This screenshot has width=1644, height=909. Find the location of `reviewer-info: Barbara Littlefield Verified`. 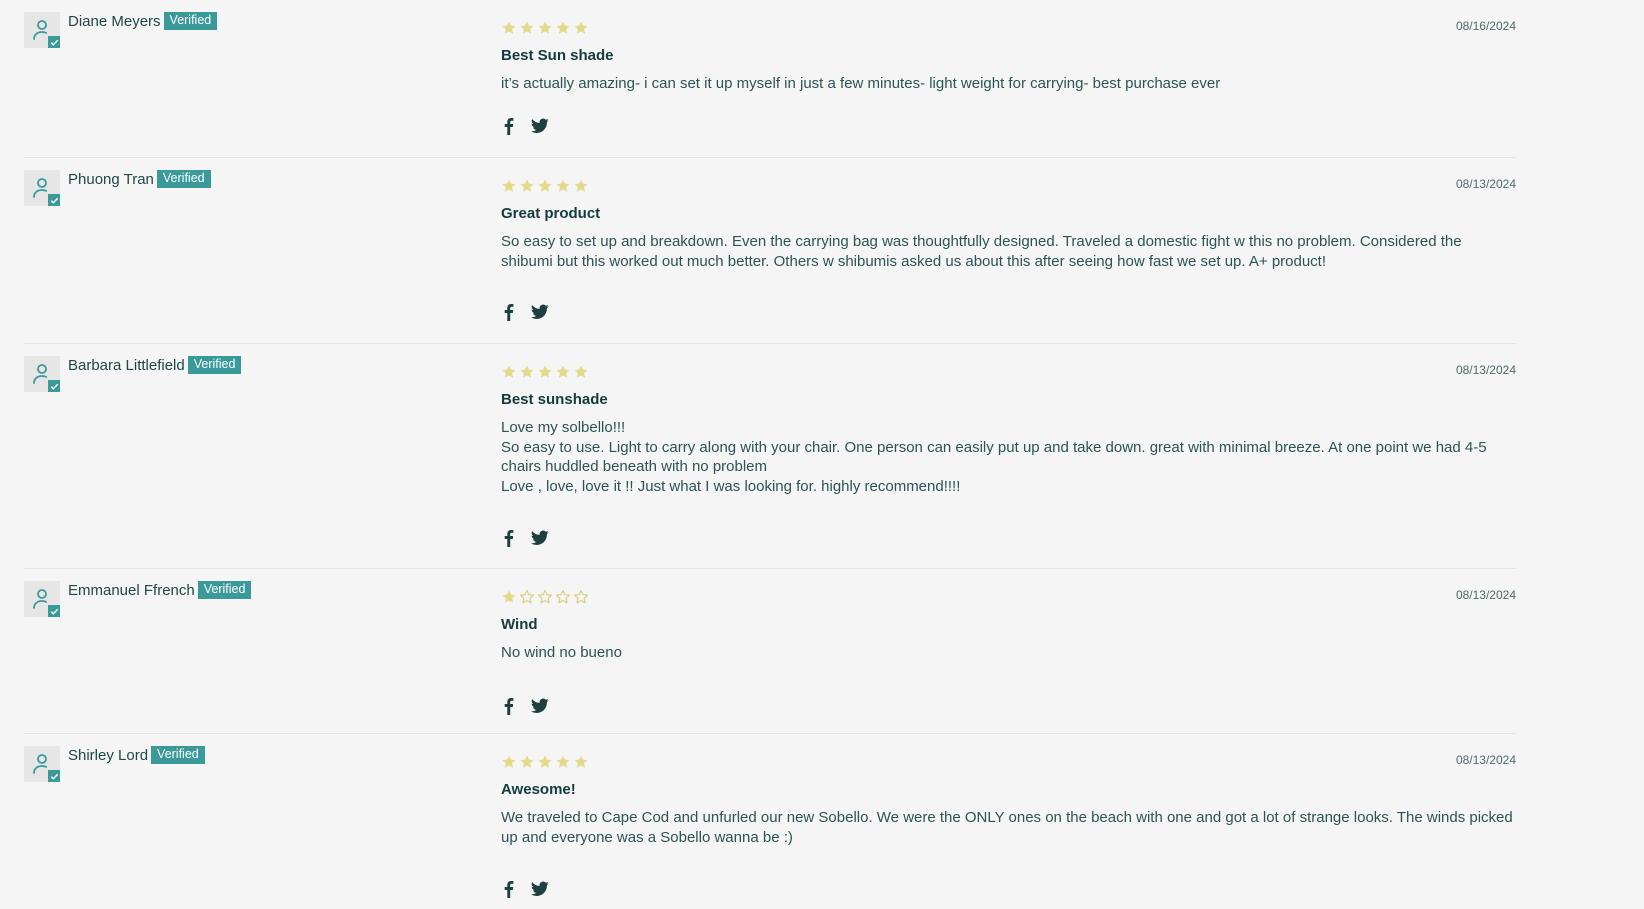

reviewer-info: Barbara Littlefield Verified is located at coordinates (133, 374).